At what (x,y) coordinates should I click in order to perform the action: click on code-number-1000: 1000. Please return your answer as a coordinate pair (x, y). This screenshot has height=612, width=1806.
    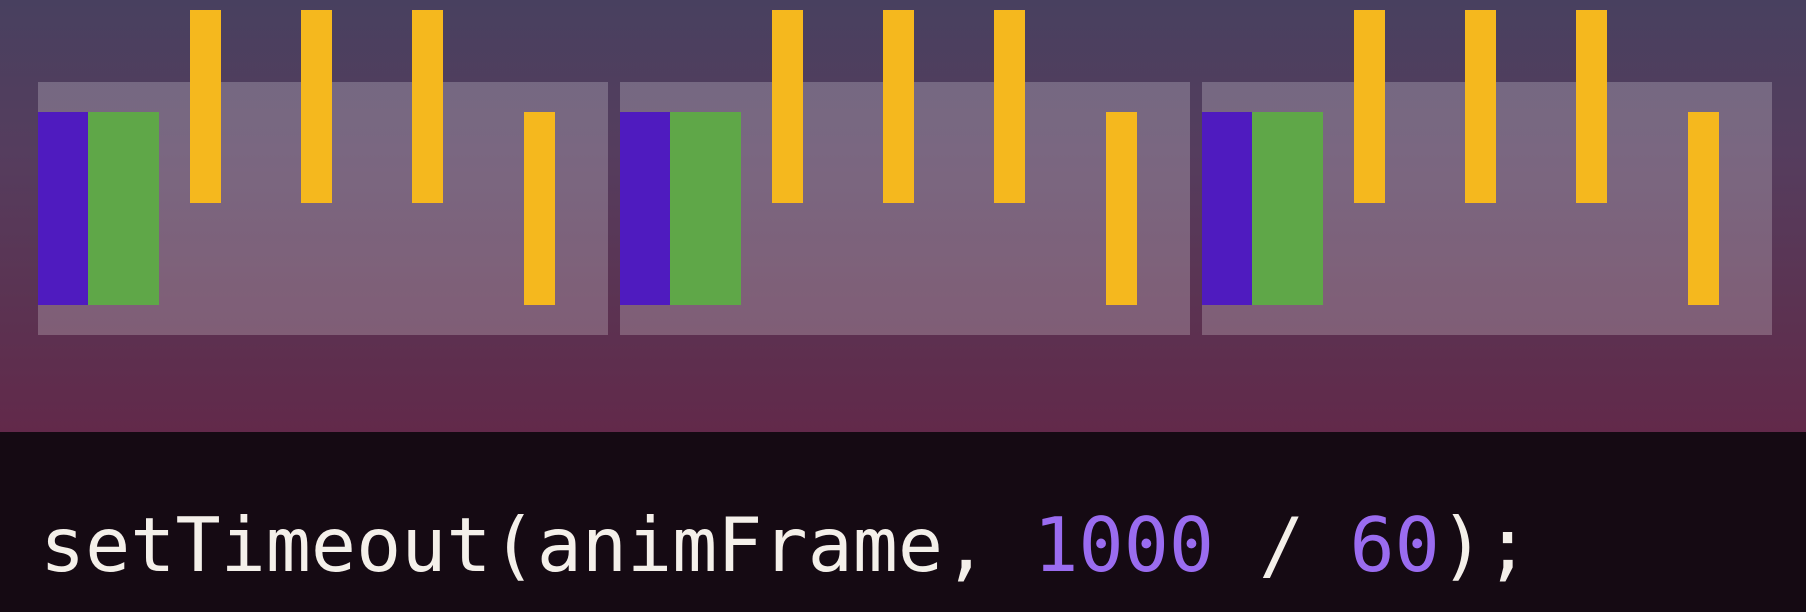
    Looking at the image, I should click on (1124, 545).